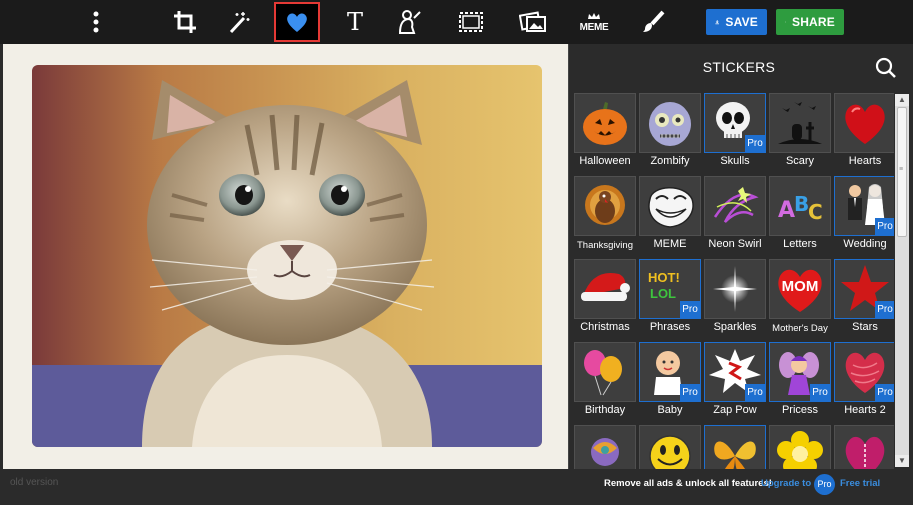  I want to click on phrases-thumb: HOT! LOL Pro, so click(670, 289).